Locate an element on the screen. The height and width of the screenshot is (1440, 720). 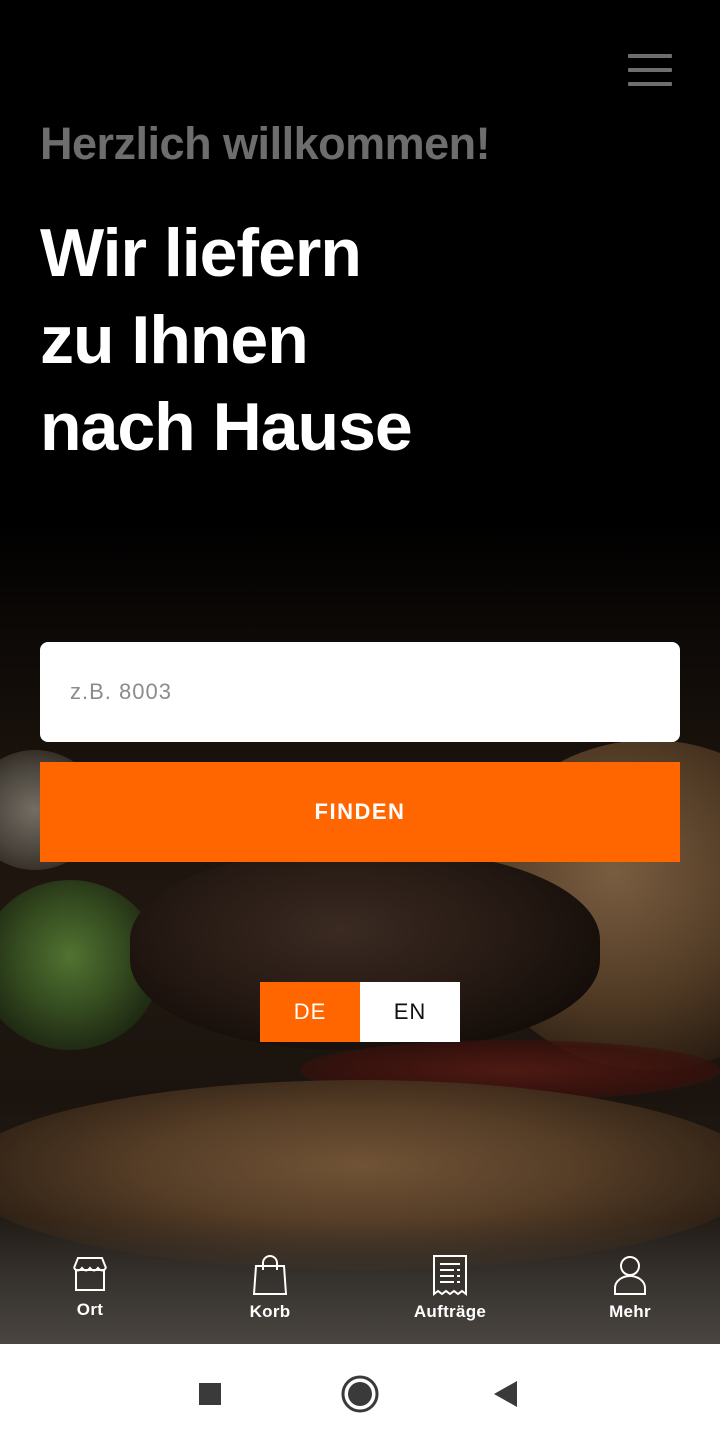
headline-line: Wir liefern is located at coordinates (201, 253).